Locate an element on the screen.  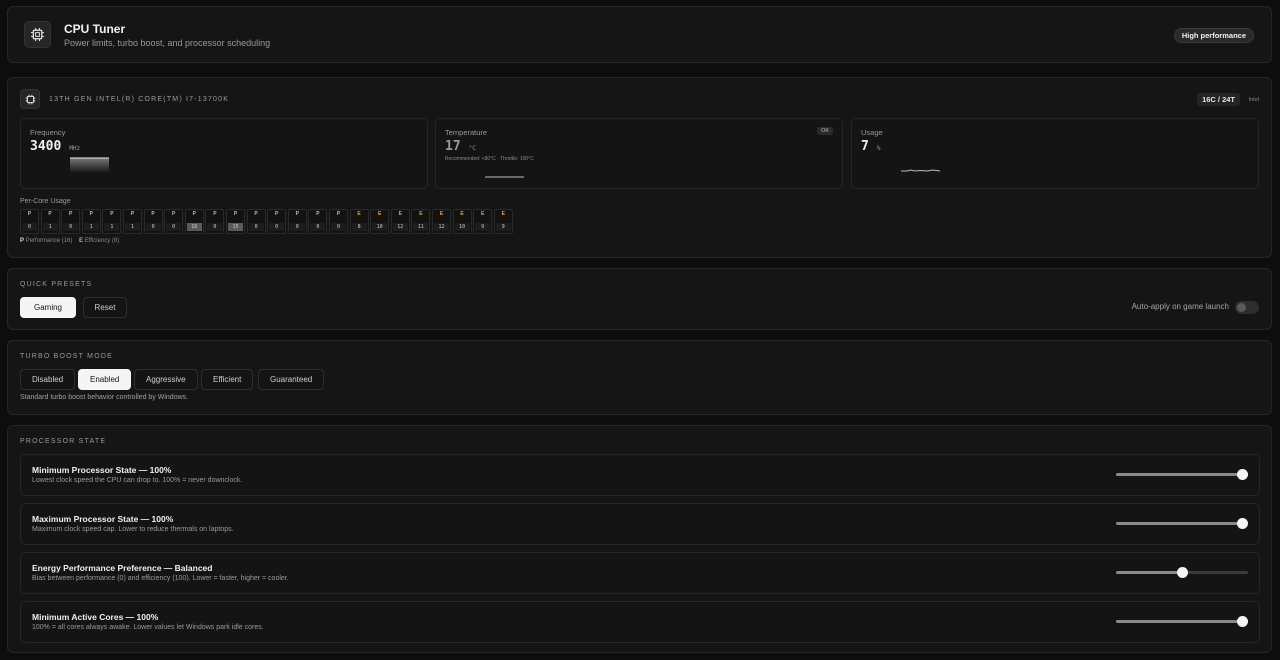
turbo-boost-heading: TURBO BOOST MODE is located at coordinates (66, 356).